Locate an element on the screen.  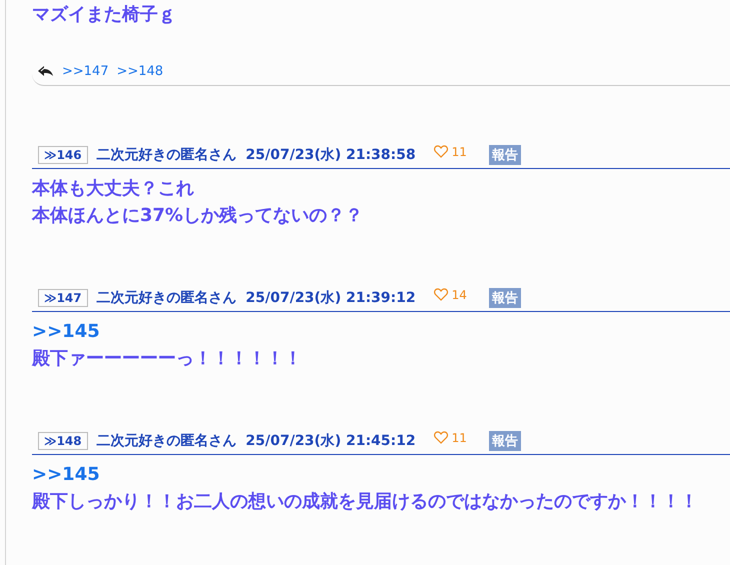
post-number-link: ≫147 is located at coordinates (63, 297).